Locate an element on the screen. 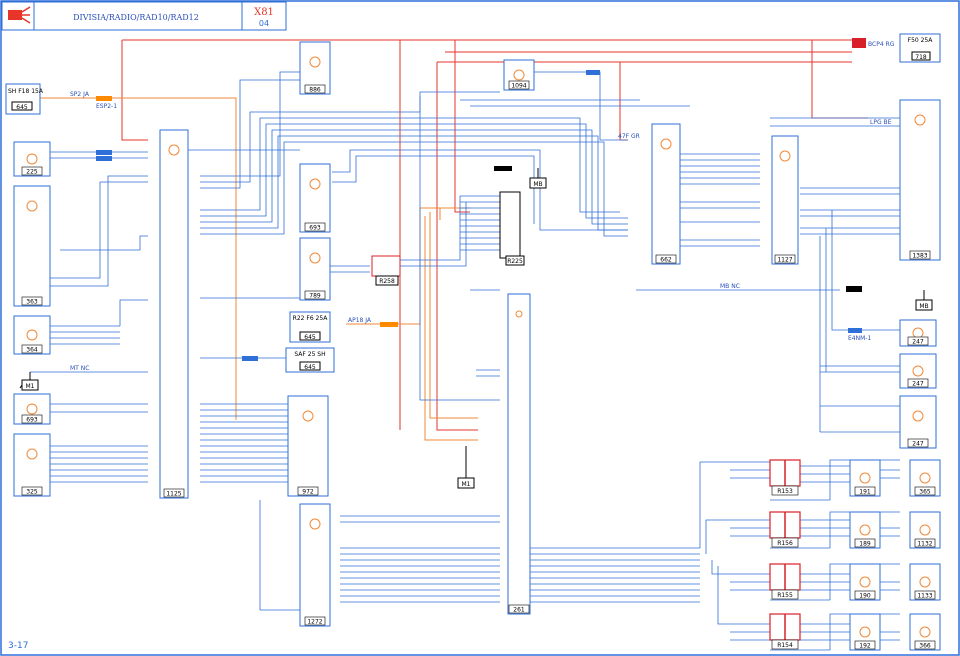  component-number: 1132 is located at coordinates (924, 544).